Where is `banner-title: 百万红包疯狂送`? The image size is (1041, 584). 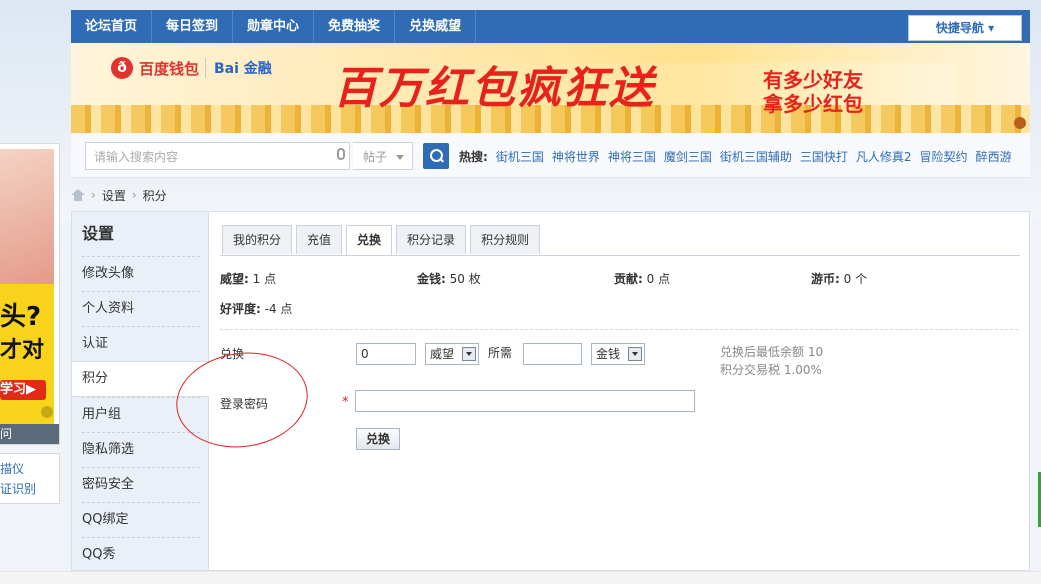
banner-title: 百万红包疯狂送 is located at coordinates (494, 88).